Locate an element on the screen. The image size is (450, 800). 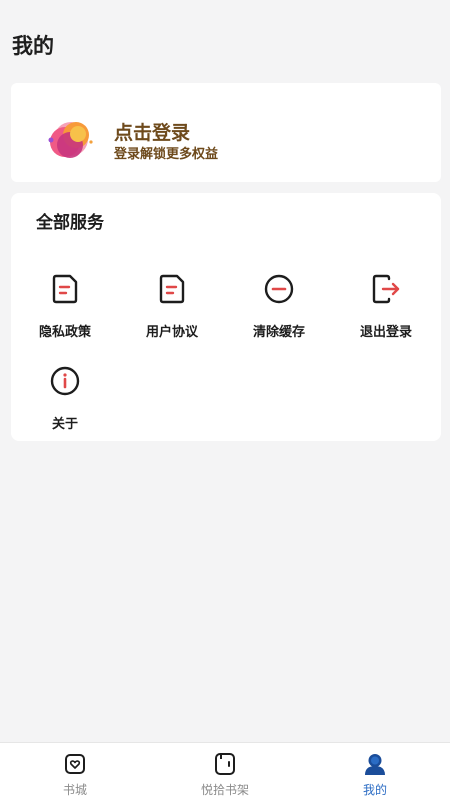
service-label: 隐私政策 is located at coordinates (64, 332).